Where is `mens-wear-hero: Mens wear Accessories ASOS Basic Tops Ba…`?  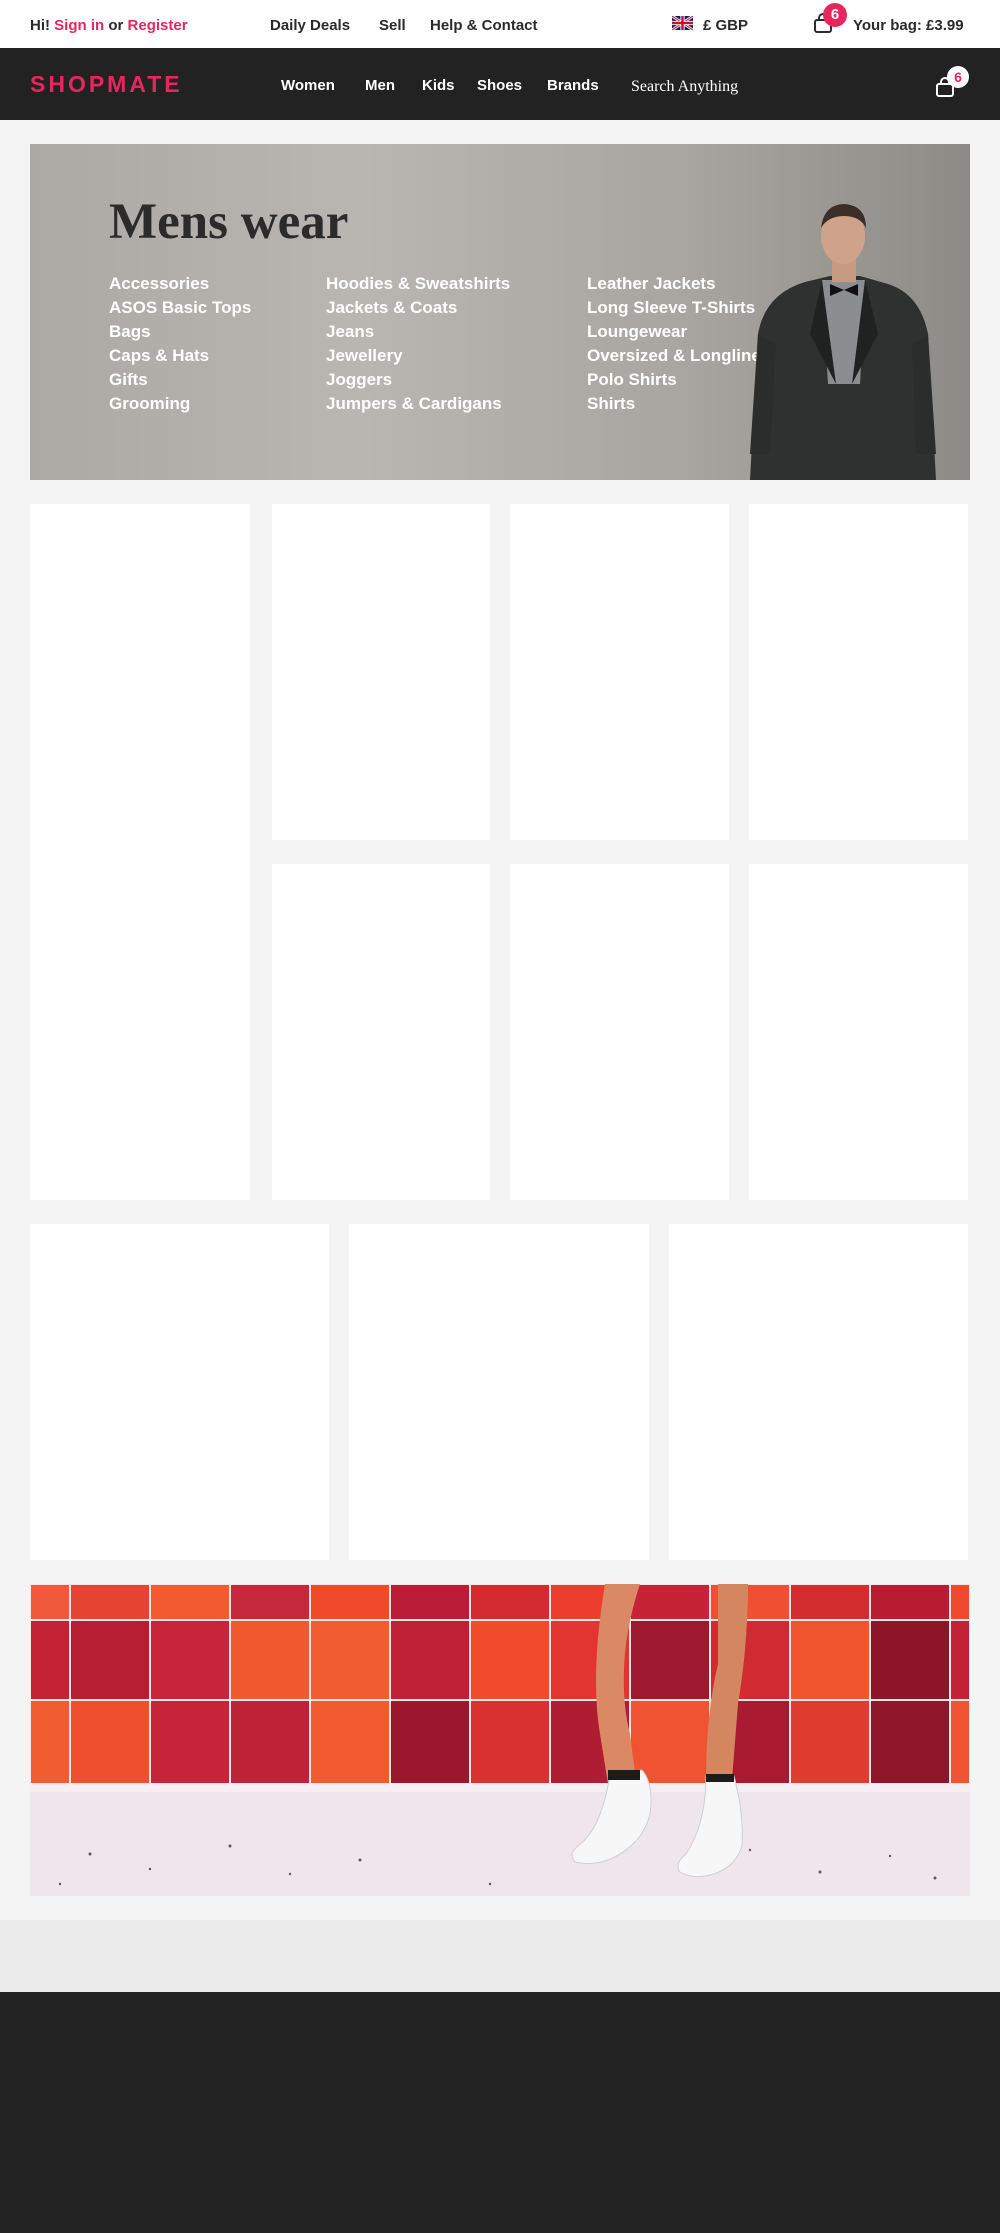 mens-wear-hero: Mens wear Accessories ASOS Basic Tops Ba… is located at coordinates (500, 312).